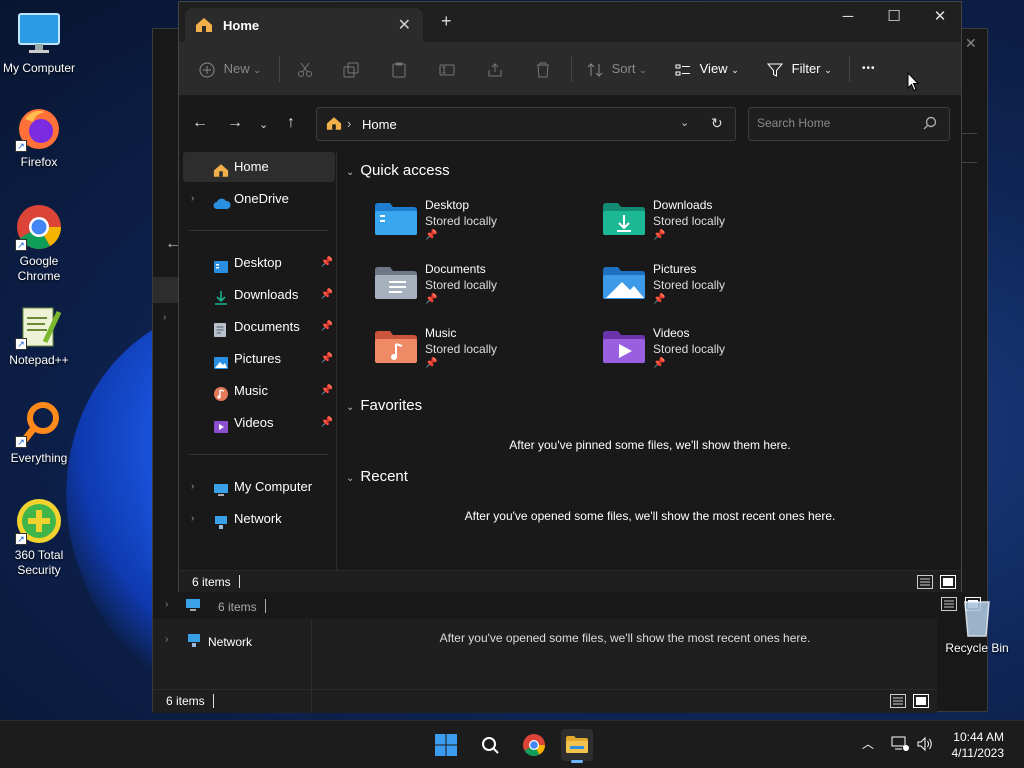  Describe the element at coordinates (165, 317) in the screenshot. I see `chevron-right-icon: ›` at that location.